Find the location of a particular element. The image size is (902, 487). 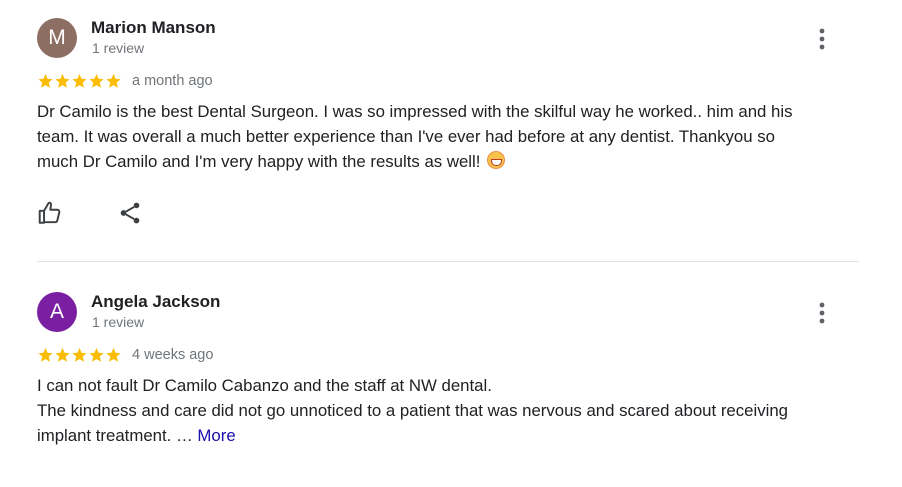

review-date: a month ago is located at coordinates (172, 81).